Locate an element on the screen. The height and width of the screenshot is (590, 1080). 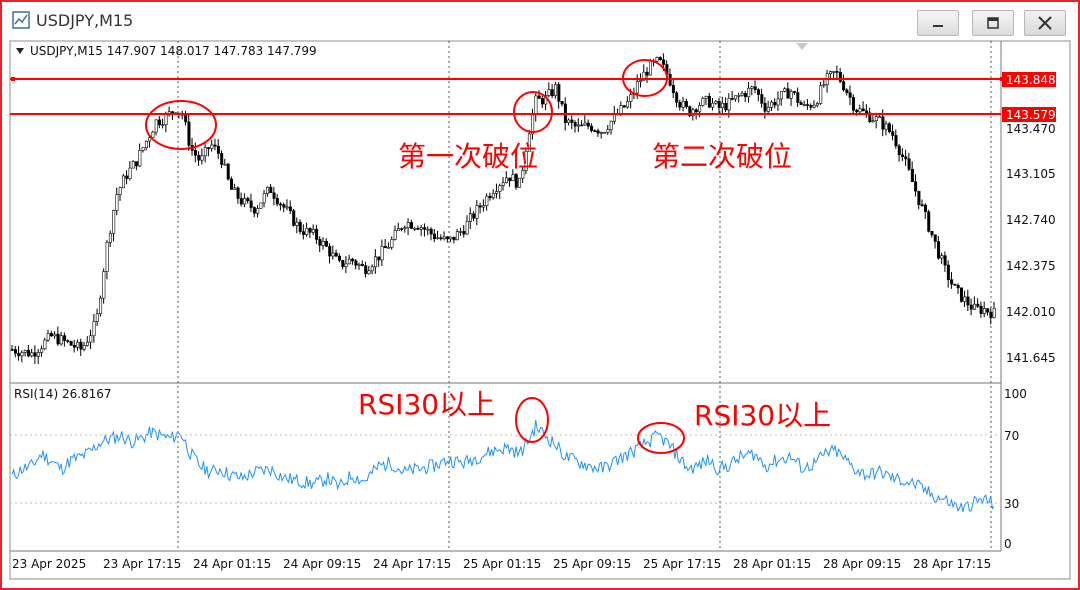
time-tick: 25 Apr 01:15 is located at coordinates (502, 564).